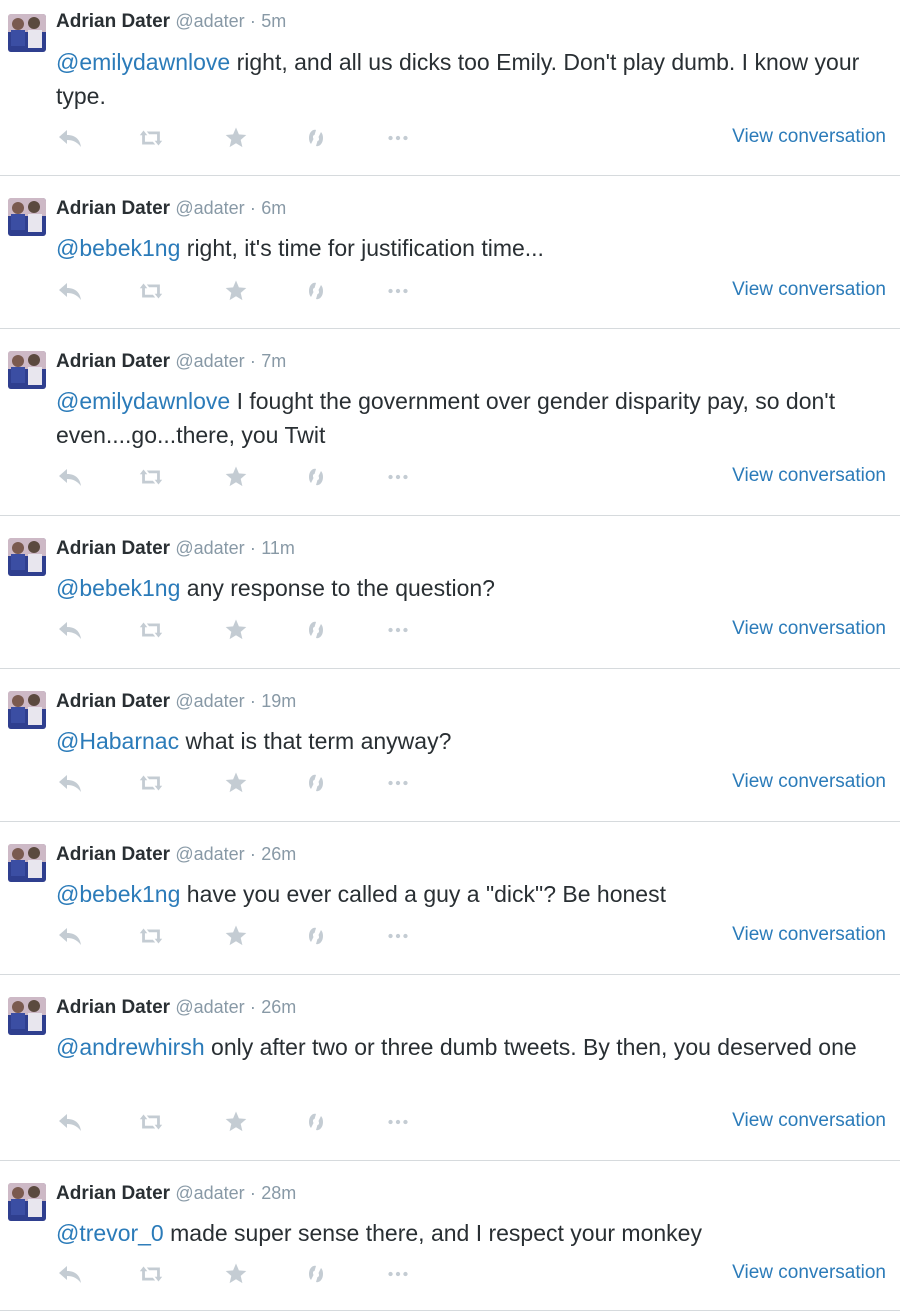 The width and height of the screenshot is (900, 1313). What do you see at coordinates (117, 741) in the screenshot?
I see `mention-link: @Habarnac` at bounding box center [117, 741].